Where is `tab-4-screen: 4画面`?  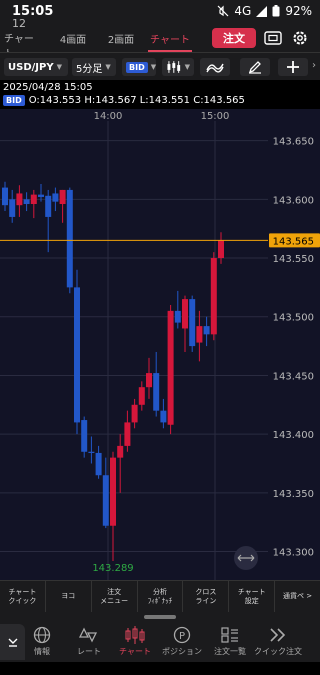
tab-4-screen: 4画面 is located at coordinates (73, 38).